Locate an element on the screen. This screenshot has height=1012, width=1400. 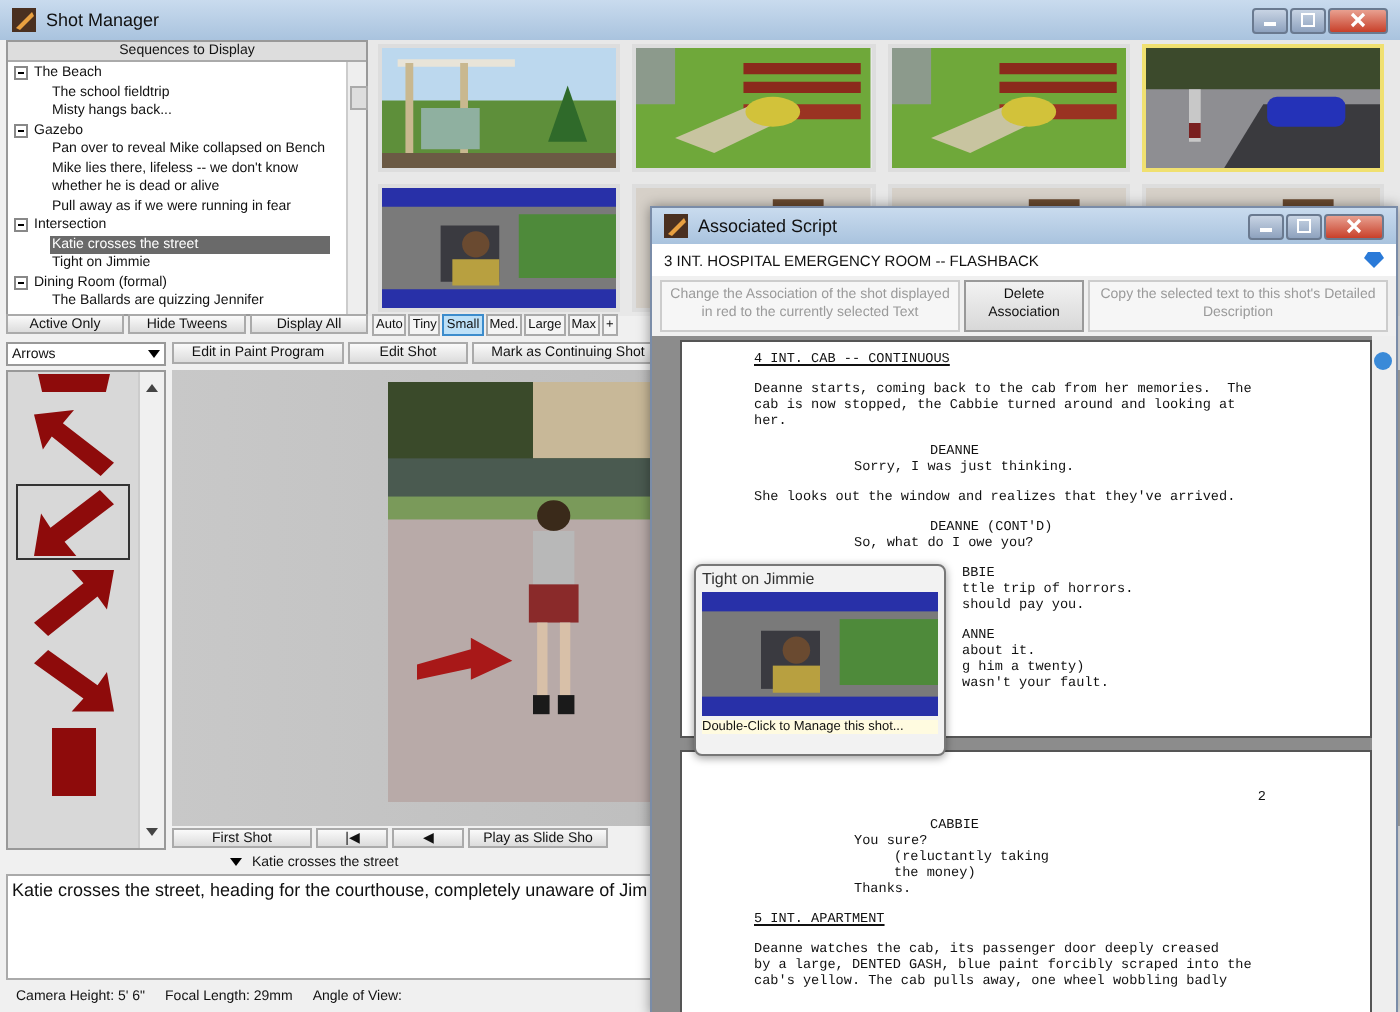
window-title: Shot Manager is located at coordinates (103, 20).